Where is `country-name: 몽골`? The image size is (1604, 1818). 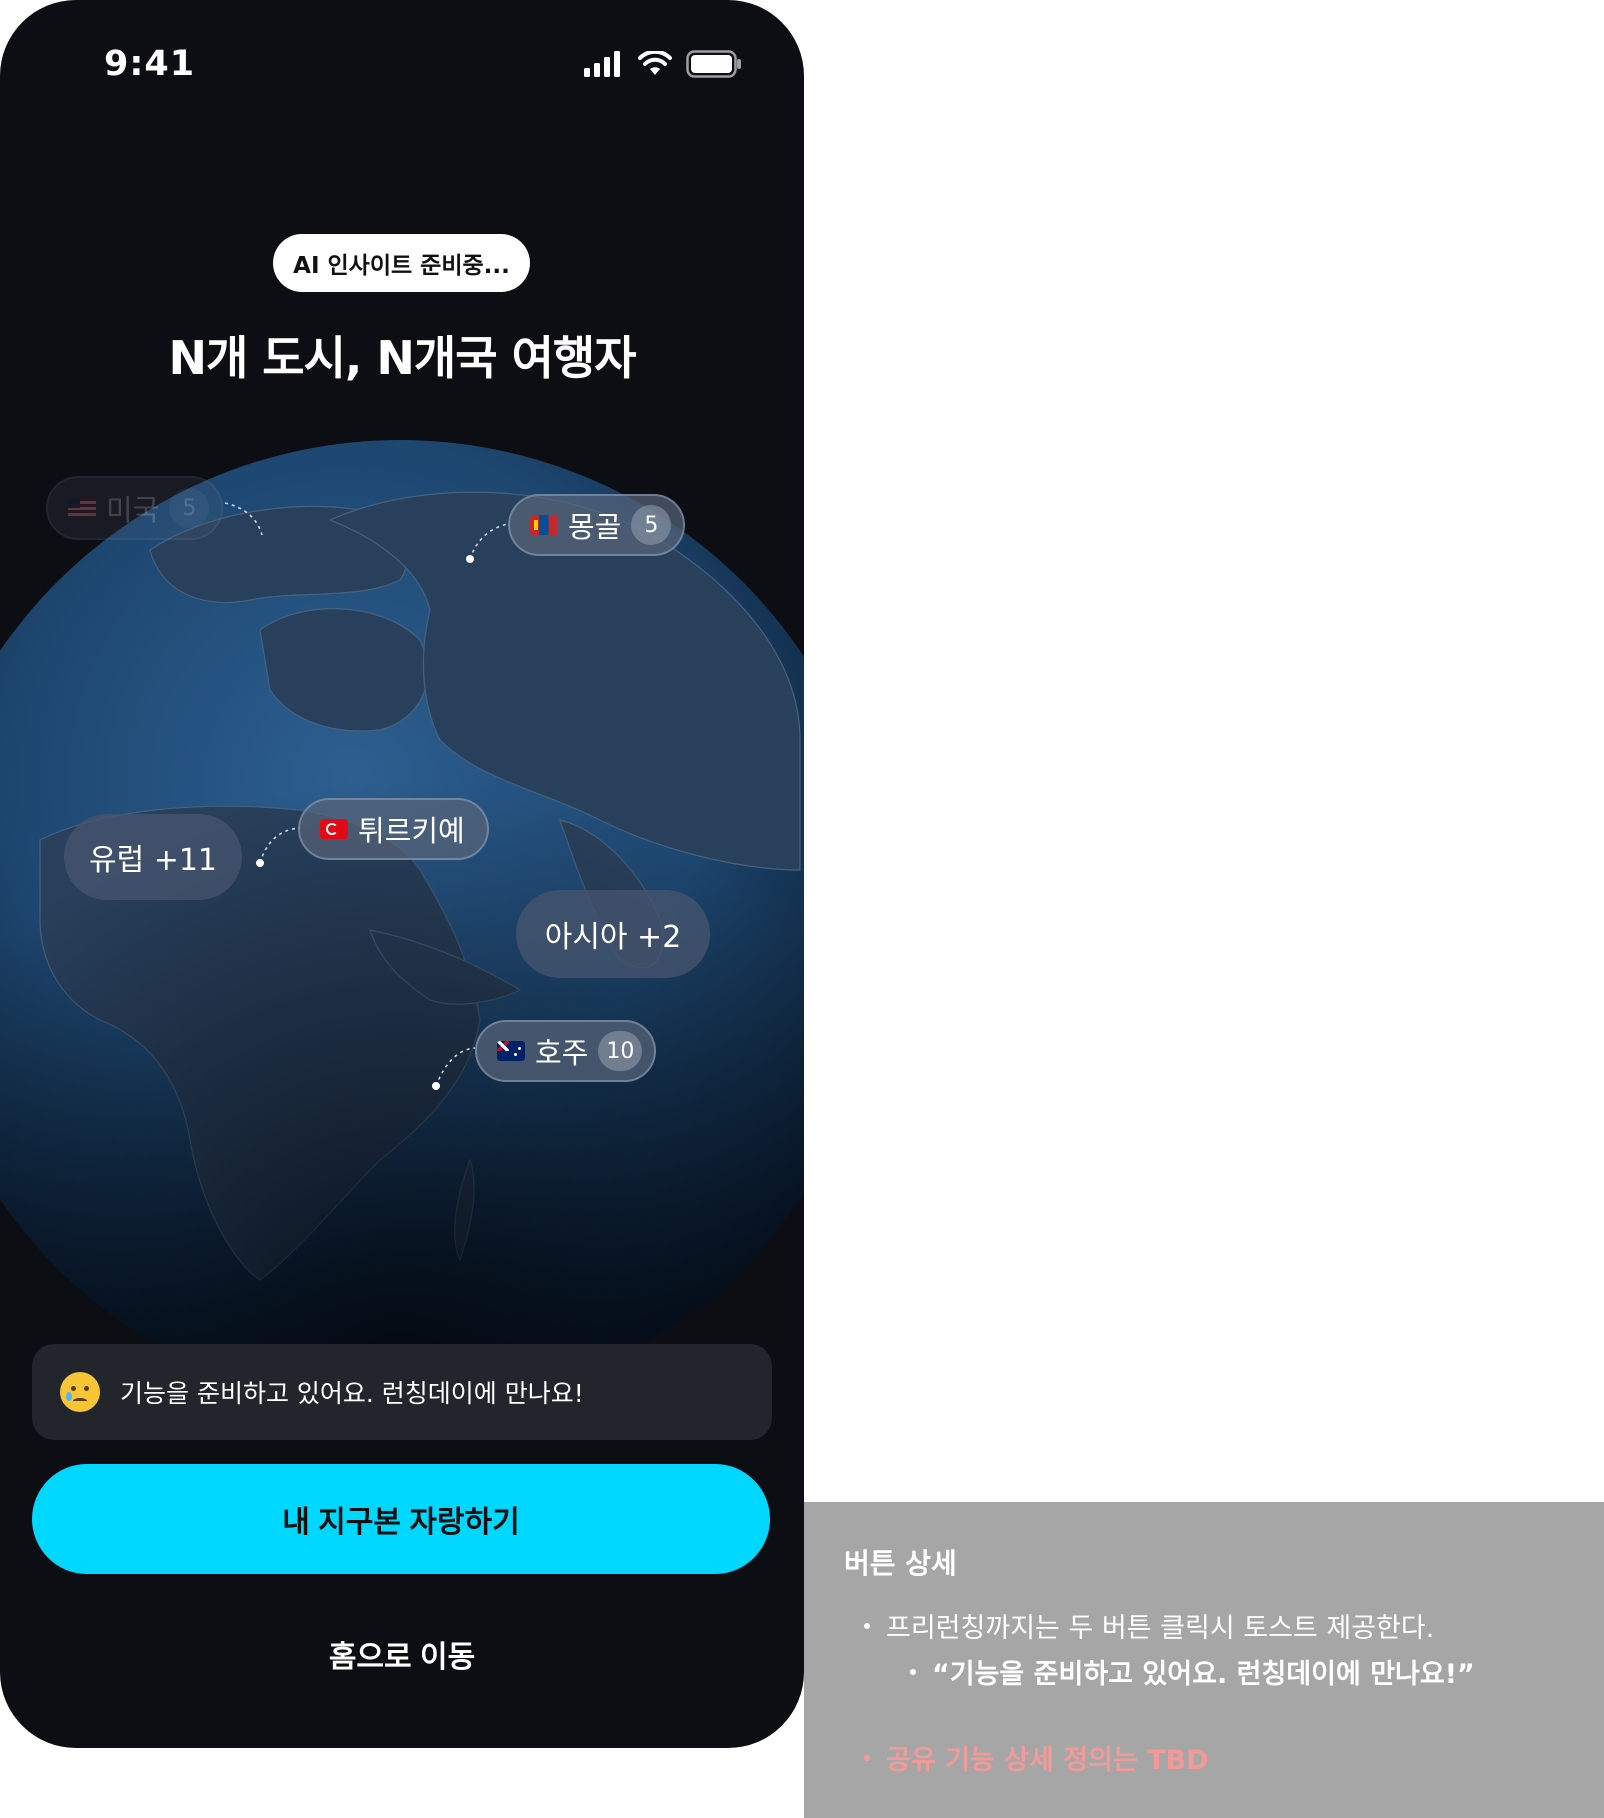 country-name: 몽골 is located at coordinates (595, 527).